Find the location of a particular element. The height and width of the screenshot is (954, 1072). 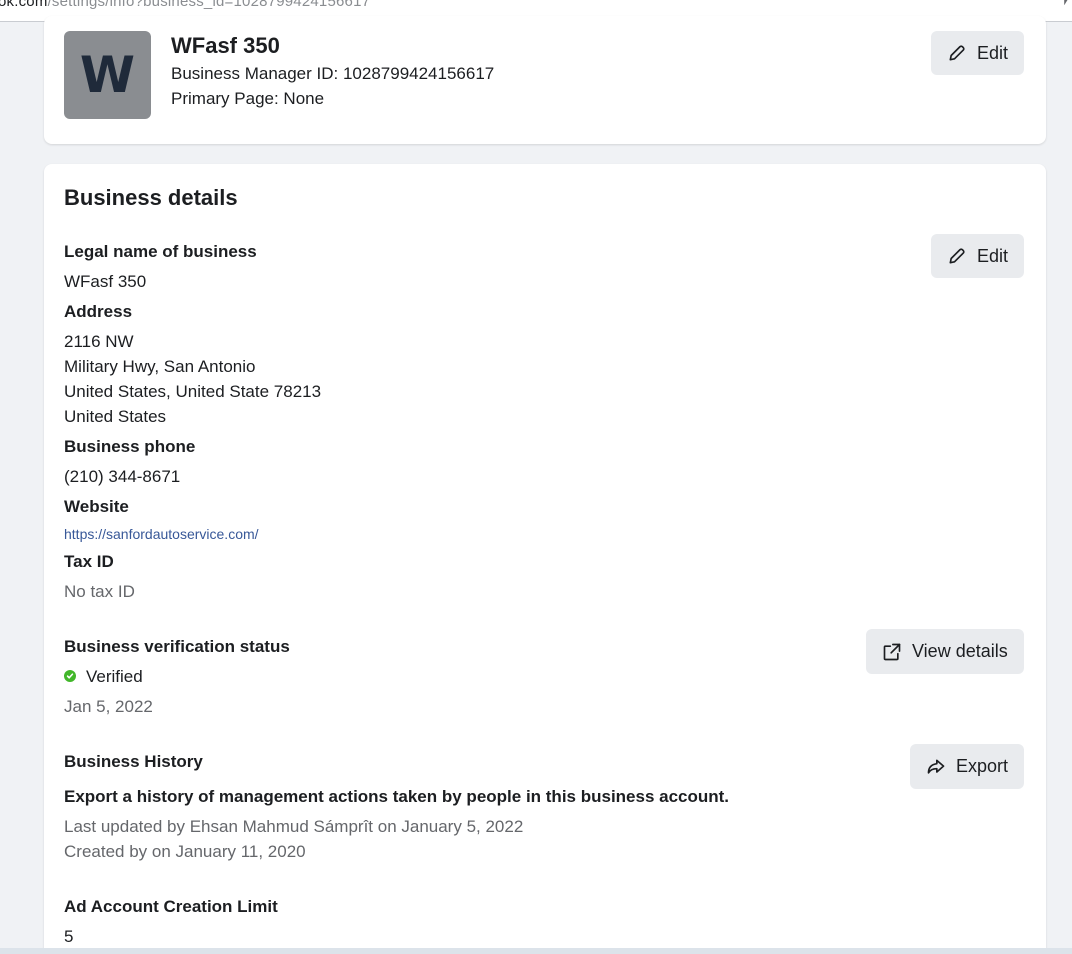

phone-label: Business phone is located at coordinates (130, 446).